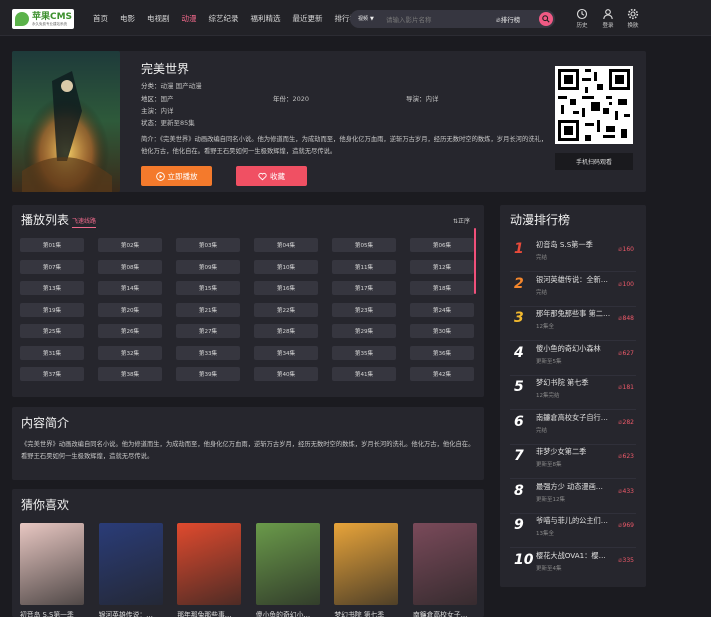 The width and height of the screenshot is (711, 617). Describe the element at coordinates (364, 266) in the screenshot. I see `episode-button: 第11集` at that location.